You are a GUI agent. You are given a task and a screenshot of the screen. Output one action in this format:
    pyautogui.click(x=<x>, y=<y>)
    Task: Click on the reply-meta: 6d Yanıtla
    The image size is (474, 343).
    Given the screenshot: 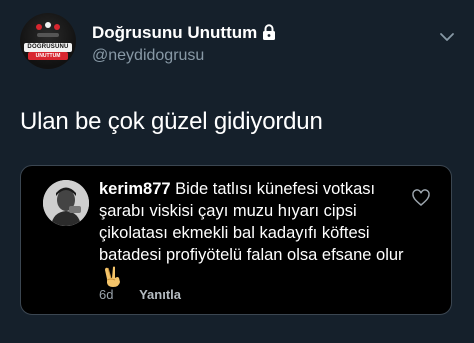 What is the action you would take?
    pyautogui.click(x=140, y=294)
    